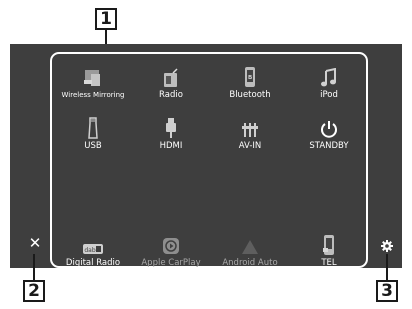 Image resolution: width=412 pixels, height=309 pixels. I want to click on source-label: AV-IN, so click(250, 146).